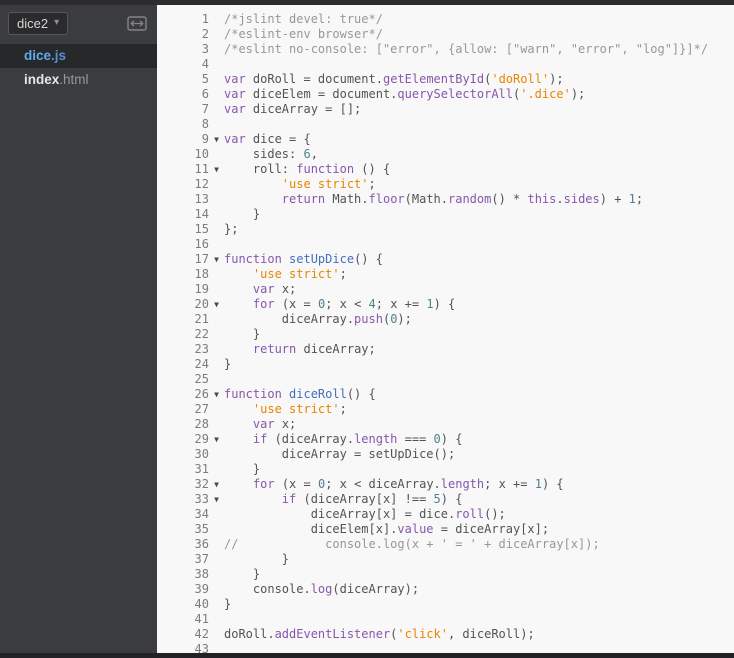 The height and width of the screenshot is (658, 734). What do you see at coordinates (201, 634) in the screenshot?
I see `line-number: 42` at bounding box center [201, 634].